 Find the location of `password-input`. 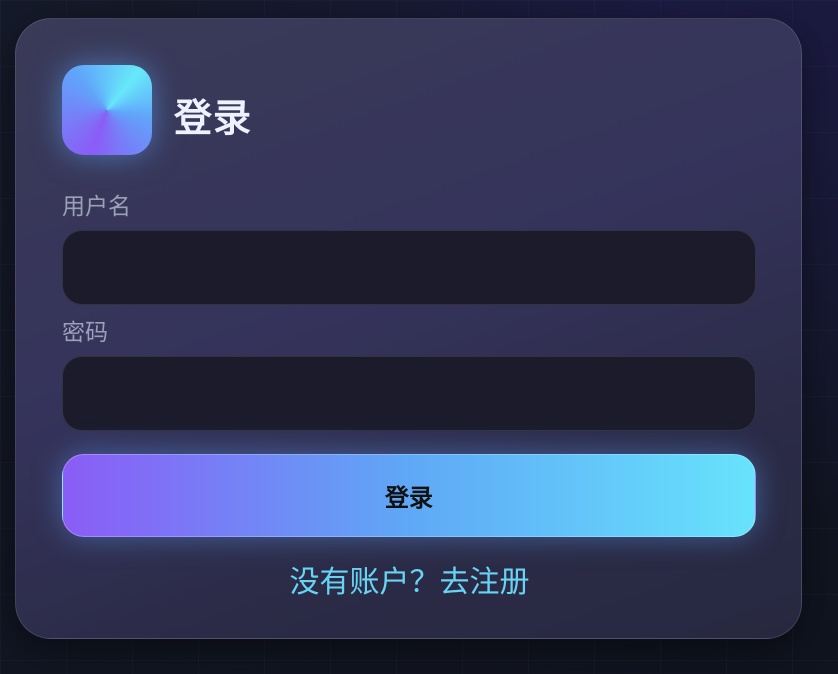

password-input is located at coordinates (409, 393).